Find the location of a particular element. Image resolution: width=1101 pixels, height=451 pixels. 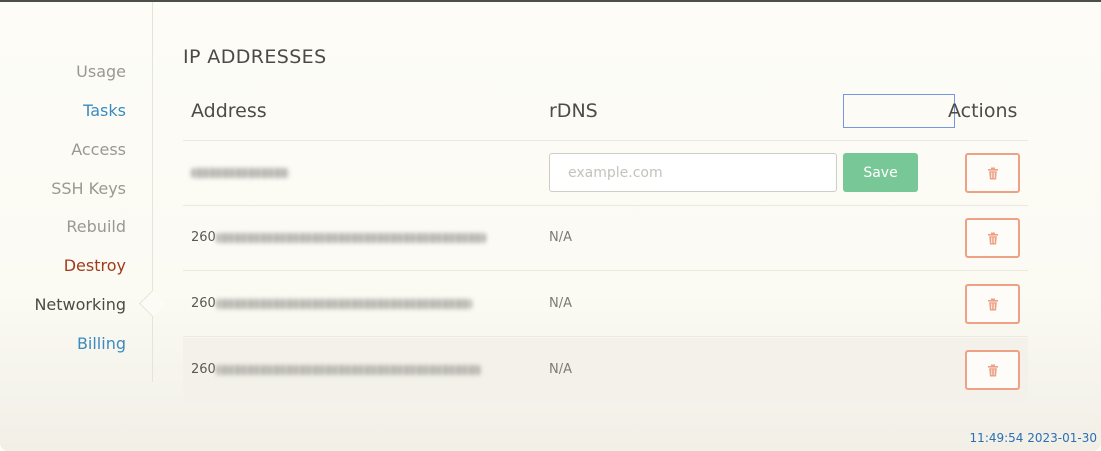

timestamp: 11:49:54 2023-01-30 is located at coordinates (1033, 438).